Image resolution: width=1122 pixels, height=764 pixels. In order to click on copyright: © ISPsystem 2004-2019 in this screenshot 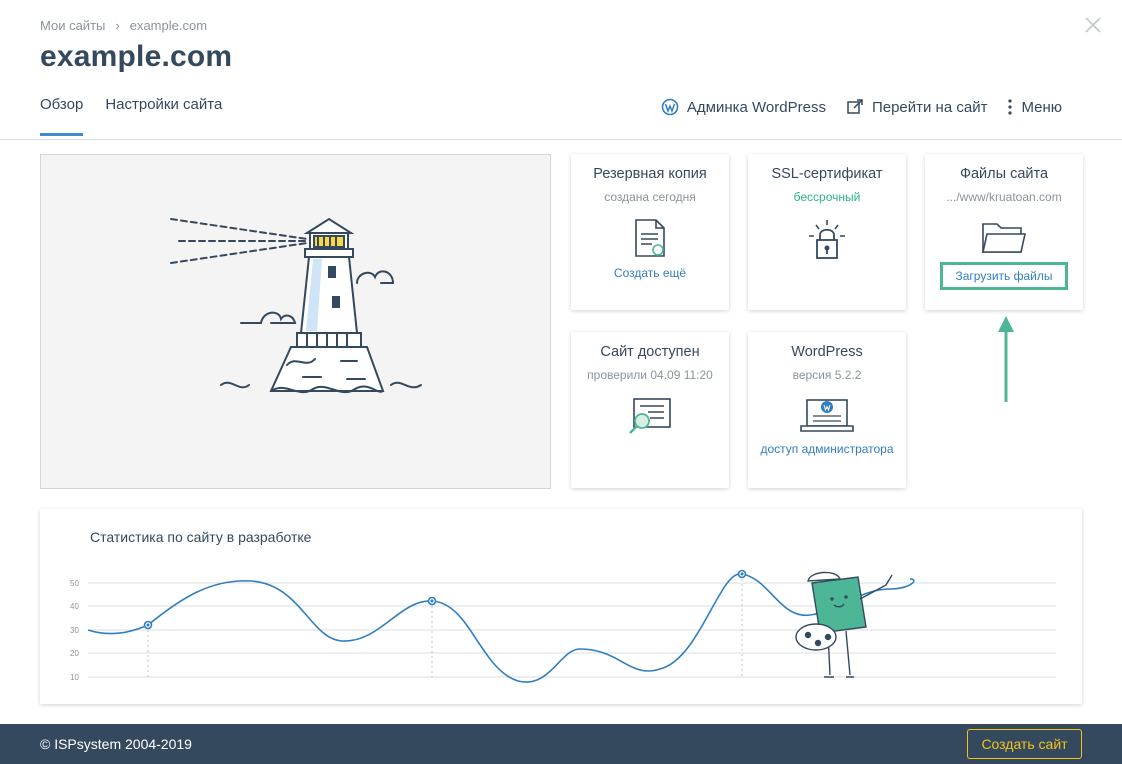, I will do `click(116, 744)`.